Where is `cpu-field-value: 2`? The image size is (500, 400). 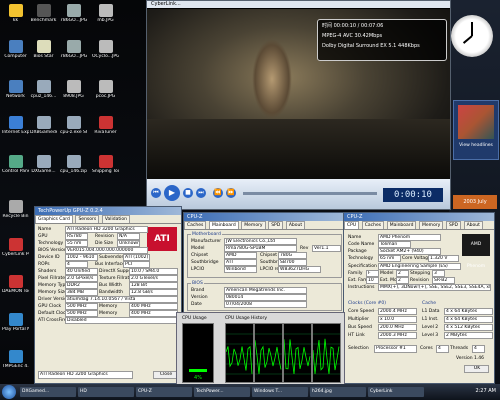 cpu-field-value: 2 is located at coordinates (402, 280).